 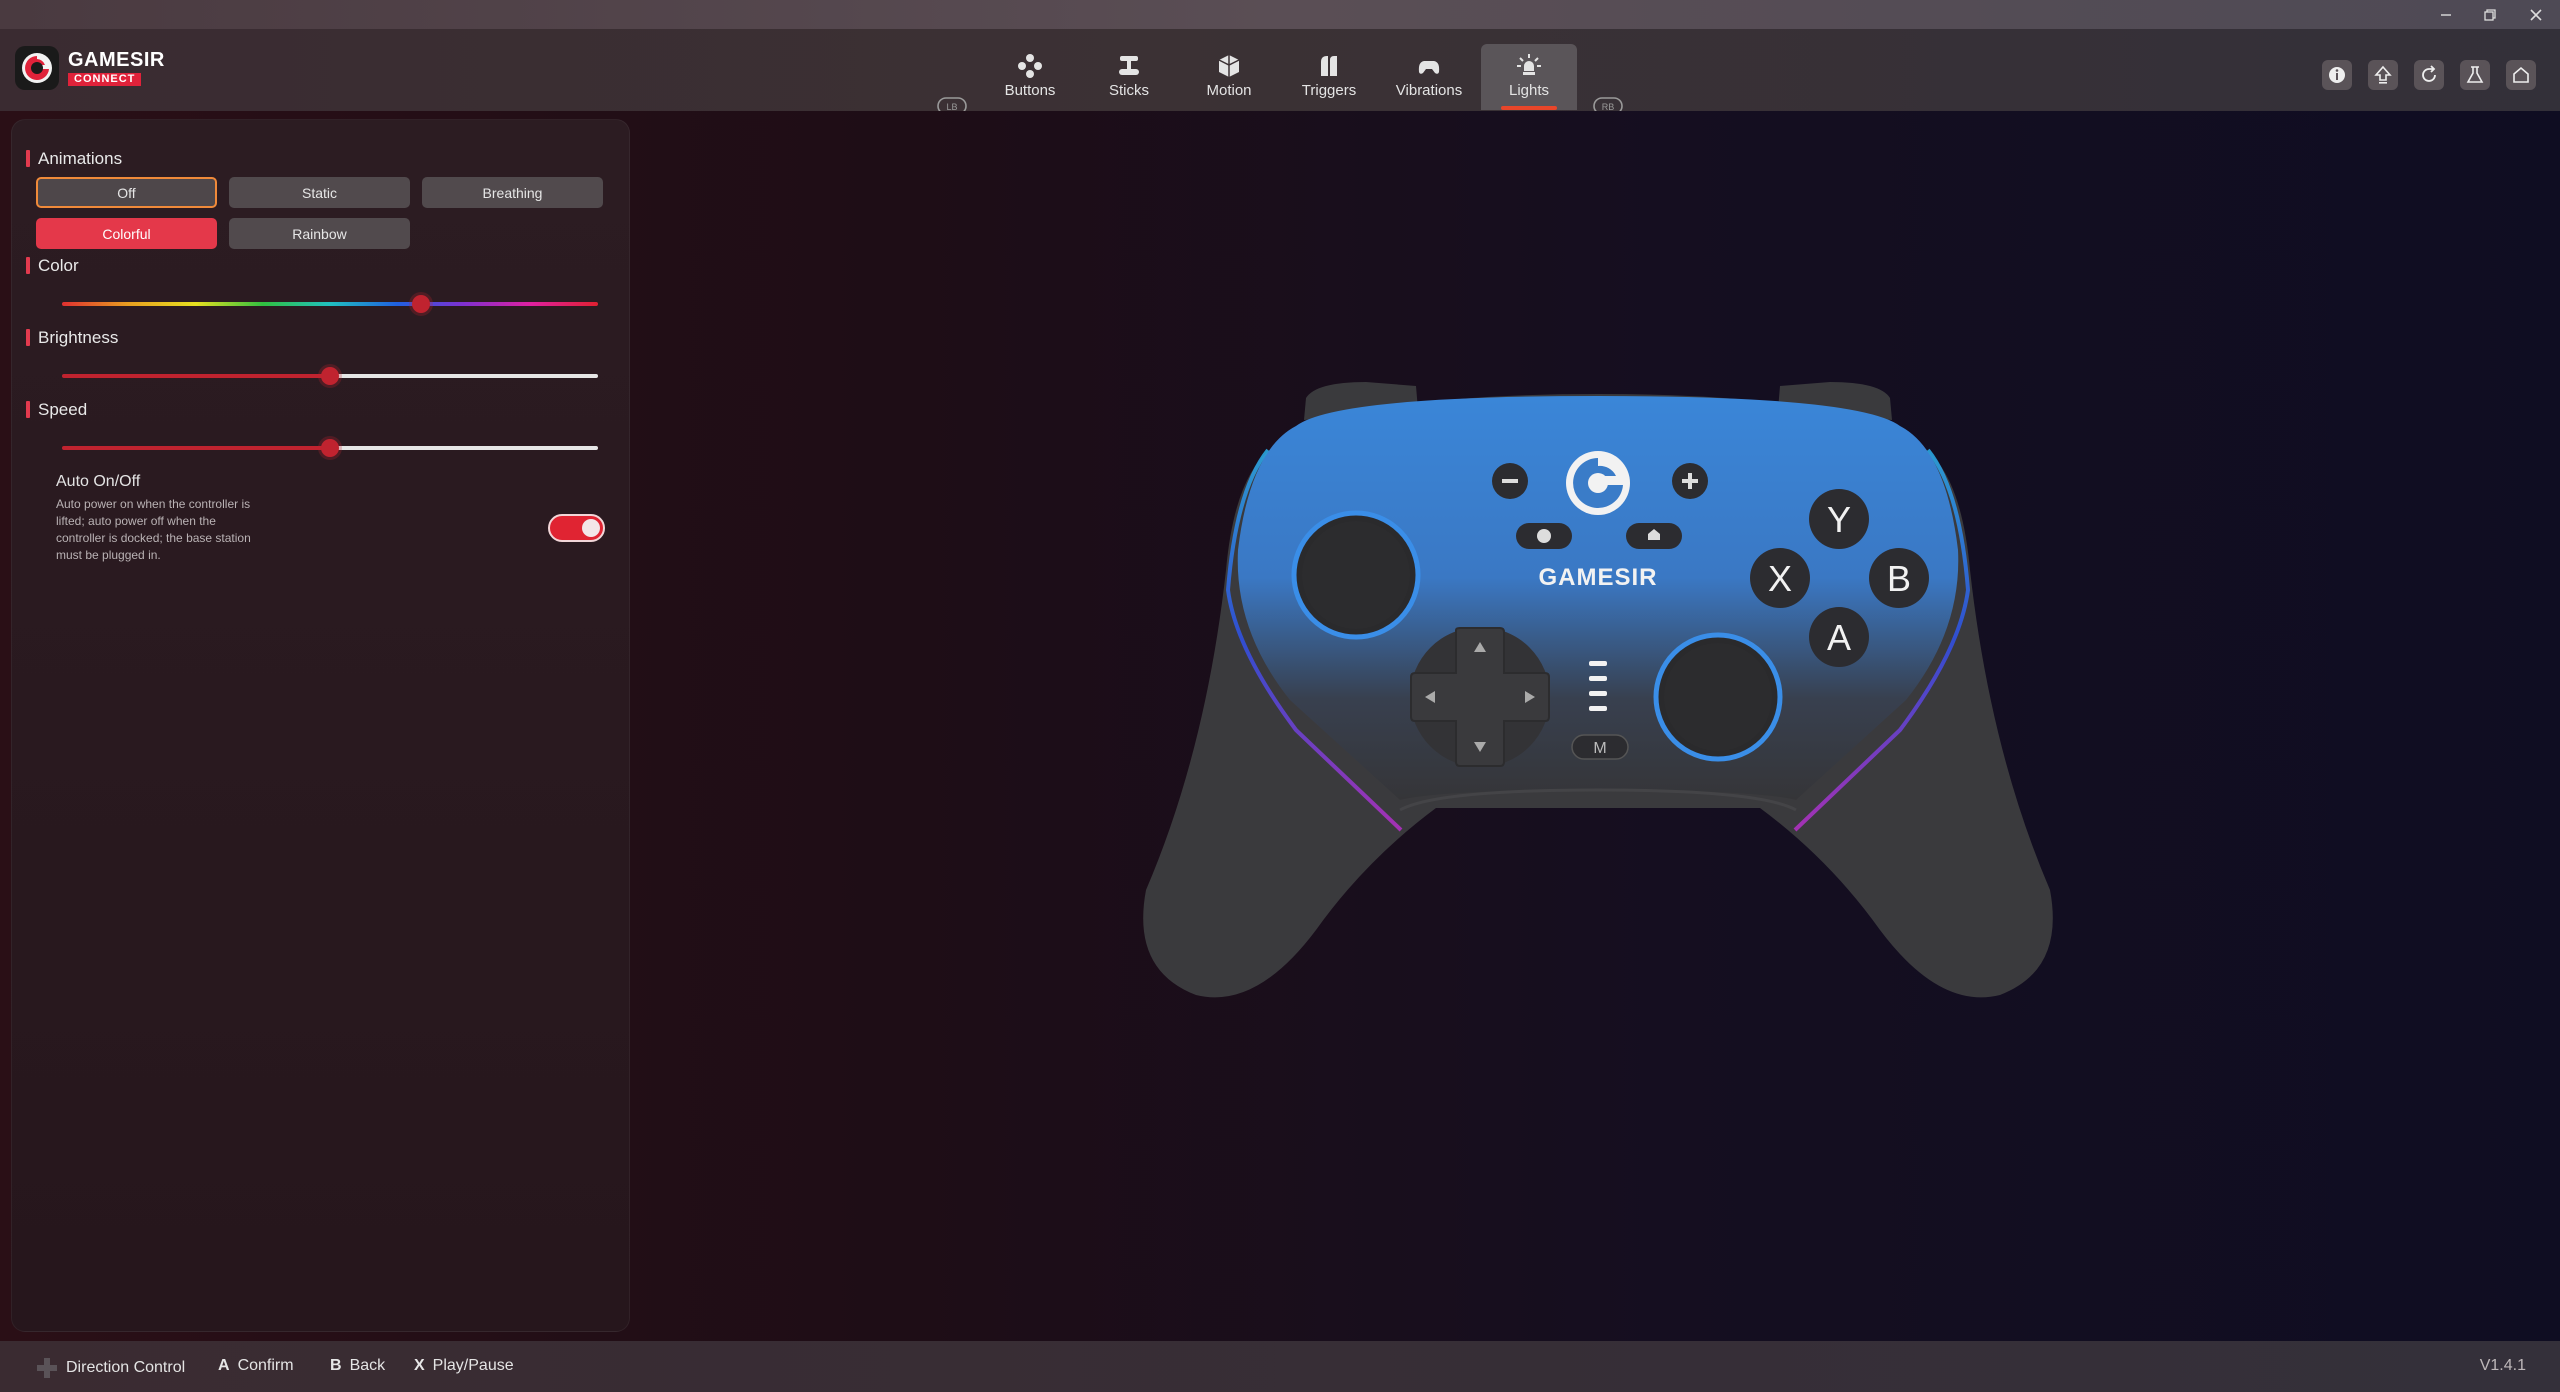 What do you see at coordinates (1429, 67) in the screenshot?
I see `vibrations-icon` at bounding box center [1429, 67].